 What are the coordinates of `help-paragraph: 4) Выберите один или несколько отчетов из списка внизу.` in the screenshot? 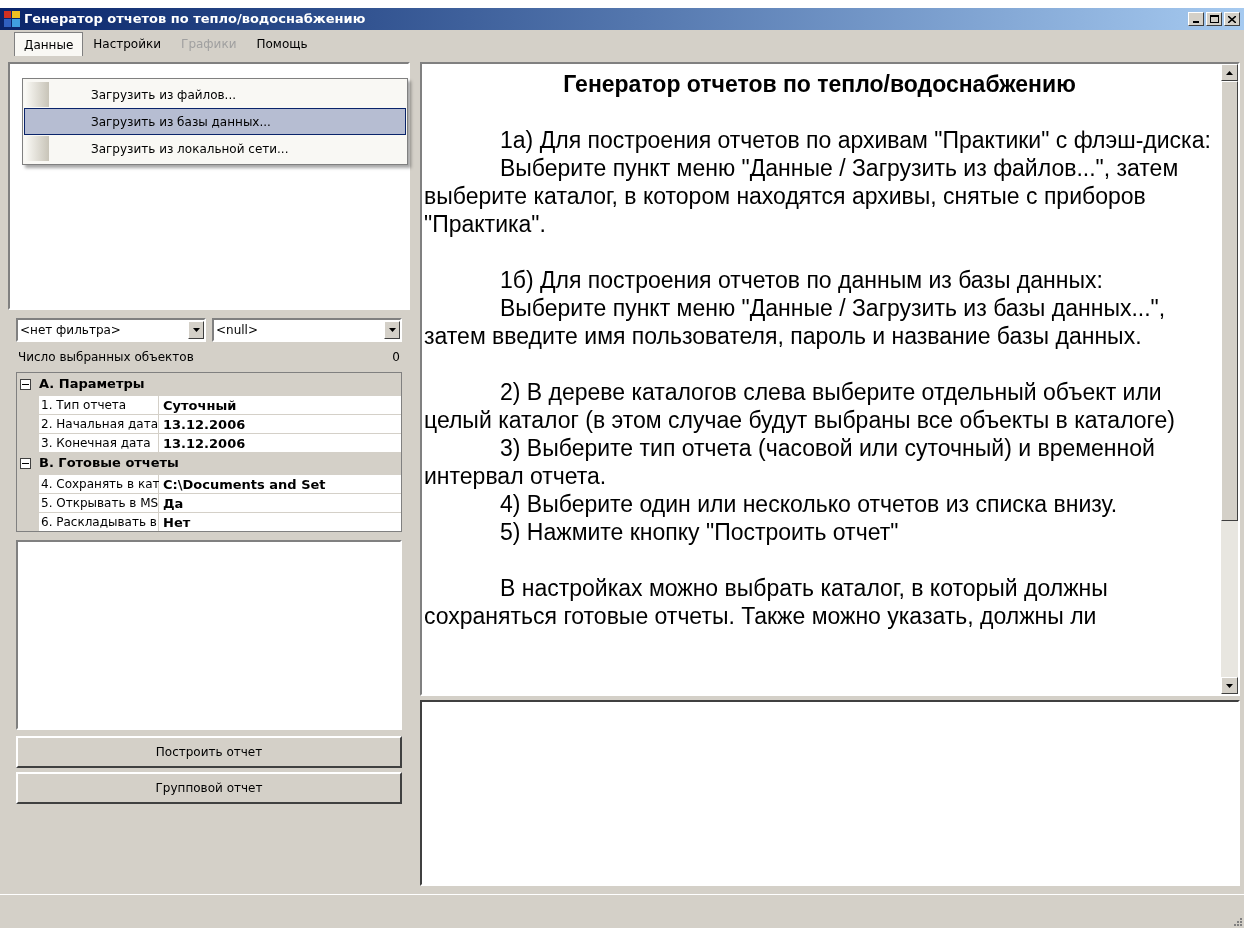 It's located at (809, 504).